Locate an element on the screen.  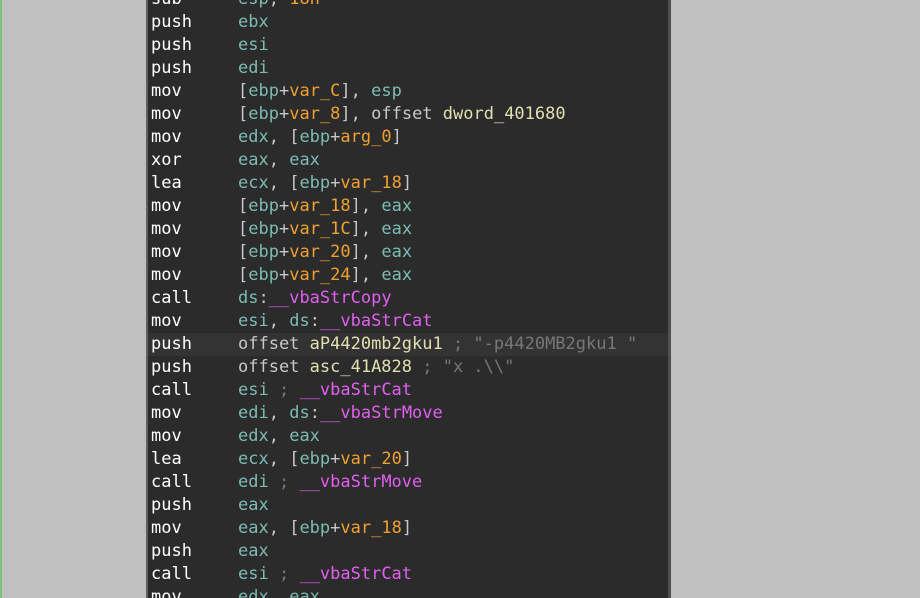
operand-token: edx is located at coordinates (253, 592).